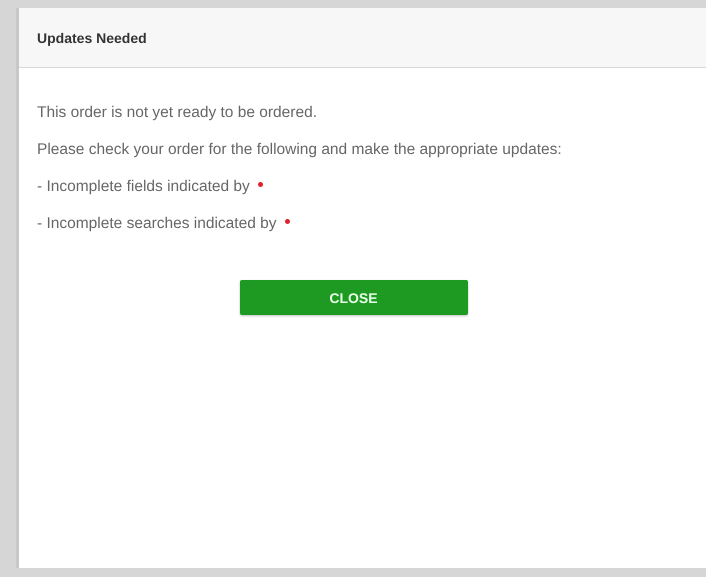  I want to click on requirement-text: - Incomplete fields indicated by, so click(143, 187).